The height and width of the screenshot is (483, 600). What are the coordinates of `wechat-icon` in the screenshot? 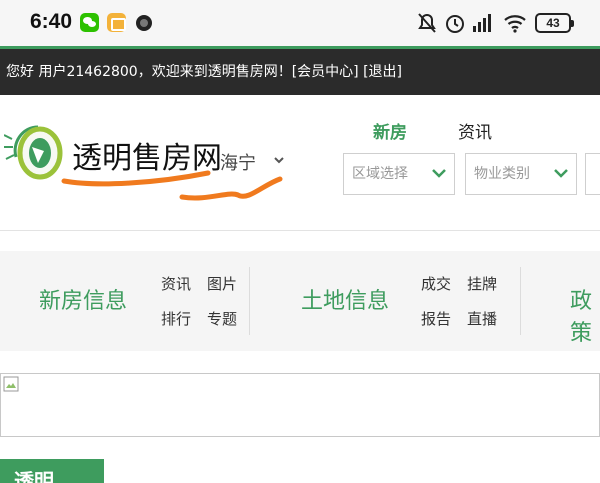 It's located at (89, 22).